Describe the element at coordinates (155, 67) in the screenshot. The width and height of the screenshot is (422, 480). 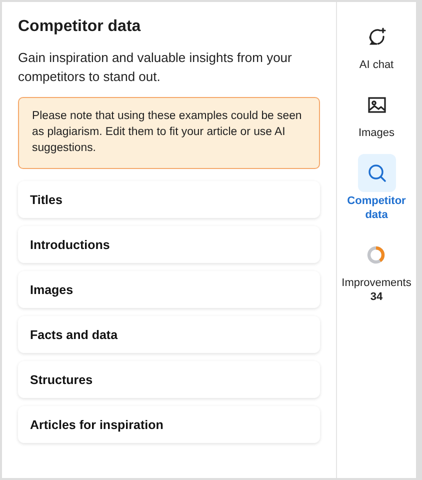
I see `panel-description: Gain inspiration and valuable insights from your competitors to stand out.` at that location.